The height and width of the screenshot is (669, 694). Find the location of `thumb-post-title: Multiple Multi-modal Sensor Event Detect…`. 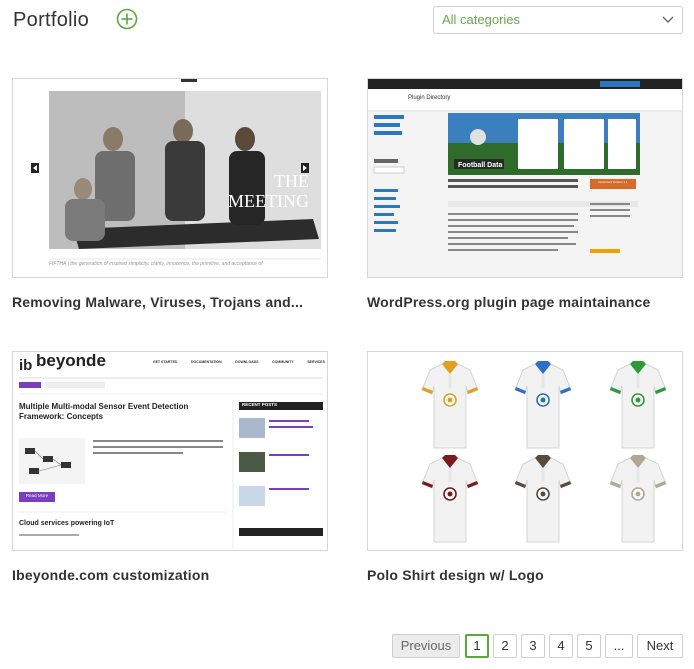

thumb-post-title: Multiple Multi-modal Sensor Event Detect… is located at coordinates (104, 411).